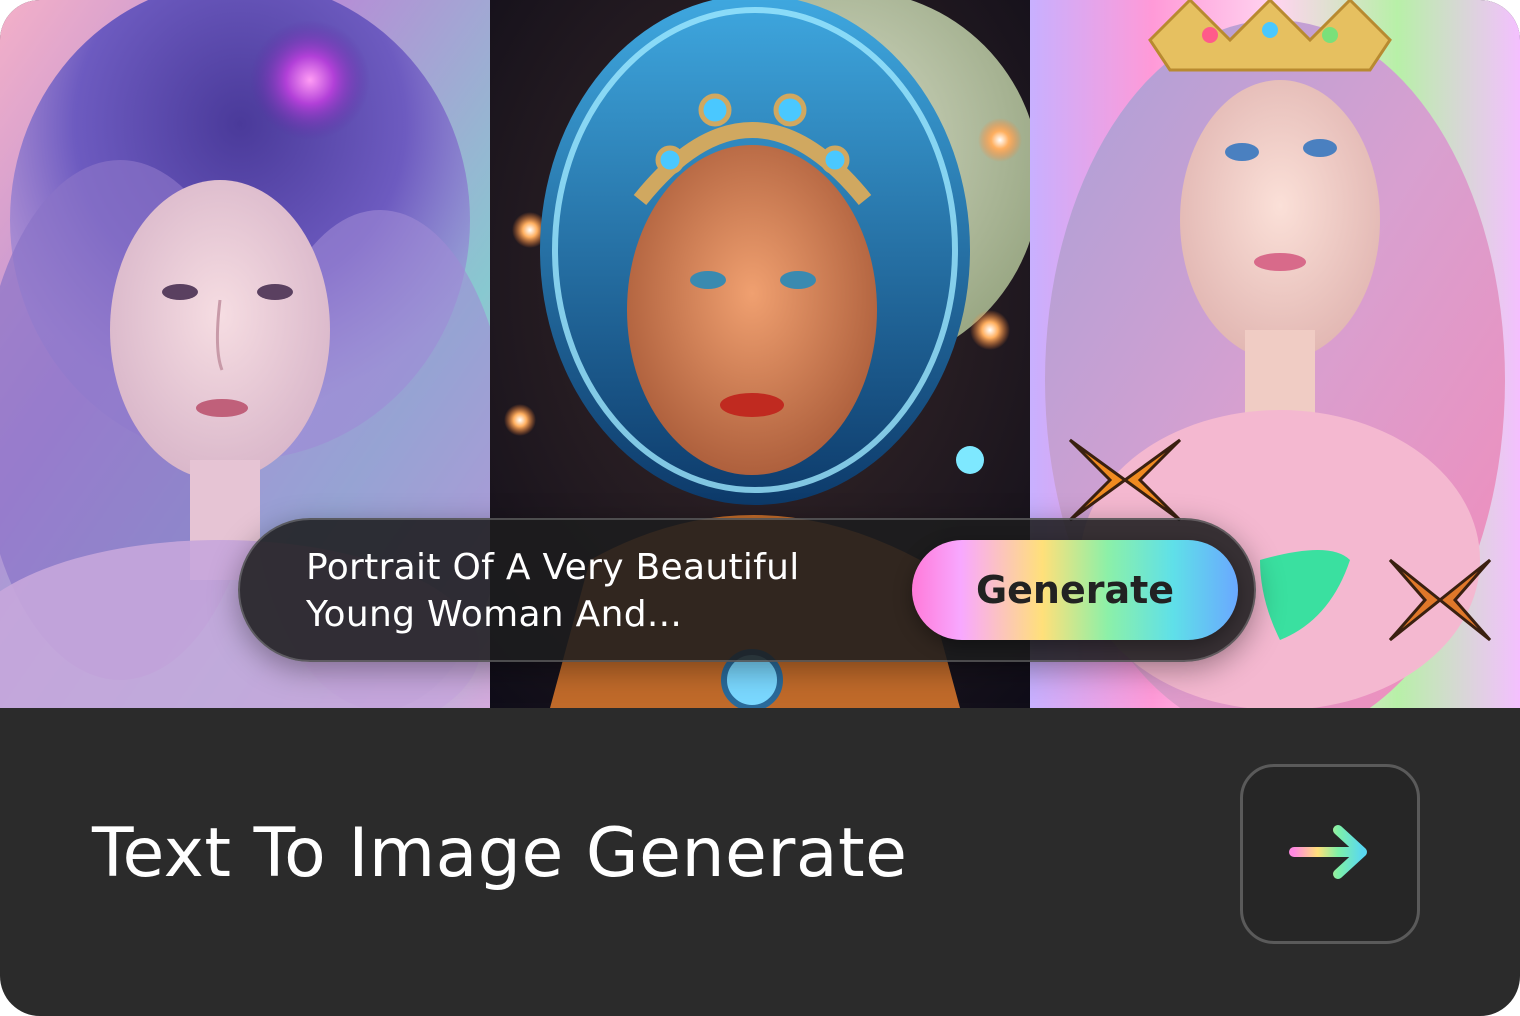  I want to click on open-feature-button, so click(1330, 854).